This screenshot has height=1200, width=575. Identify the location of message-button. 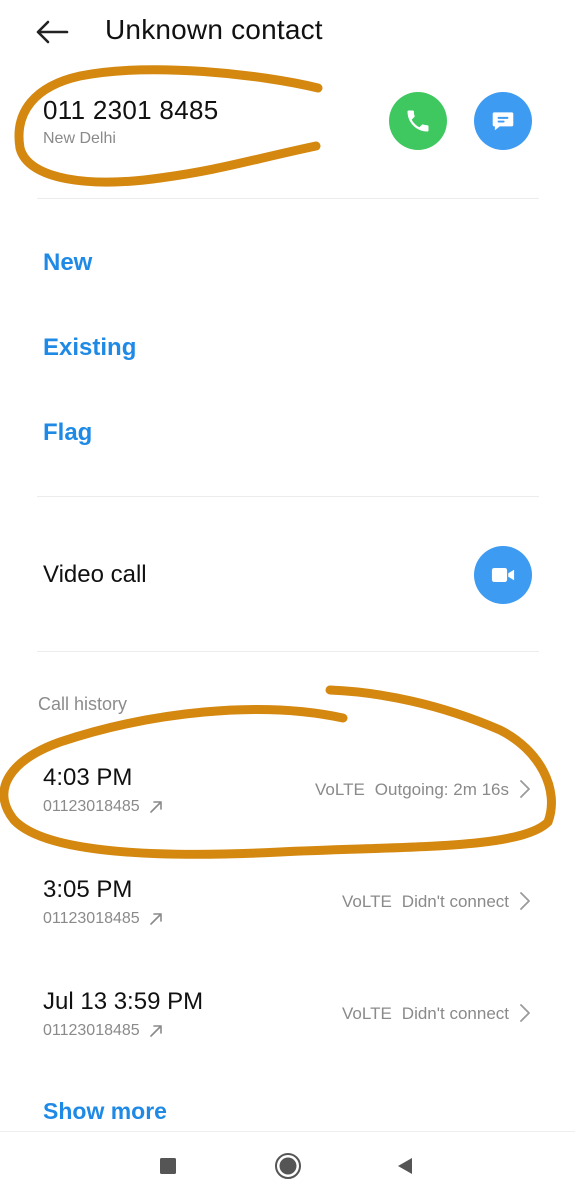
(503, 121).